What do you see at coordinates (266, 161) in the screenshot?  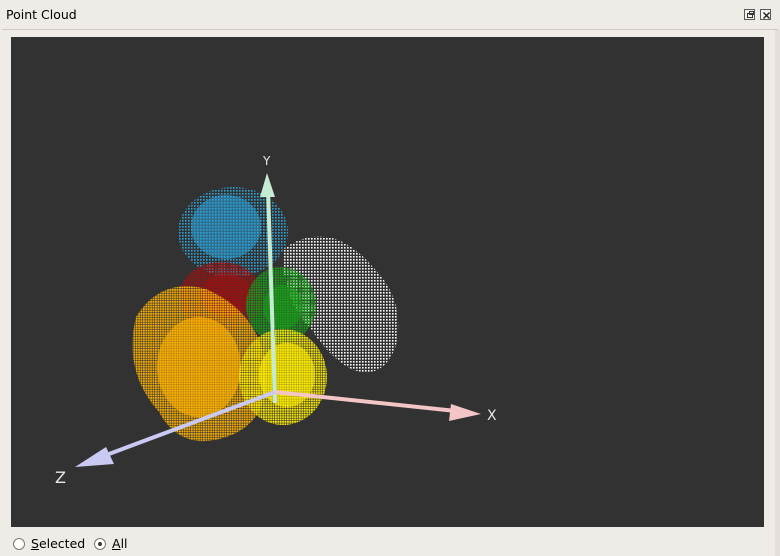 I see `y-axis-label: Y` at bounding box center [266, 161].